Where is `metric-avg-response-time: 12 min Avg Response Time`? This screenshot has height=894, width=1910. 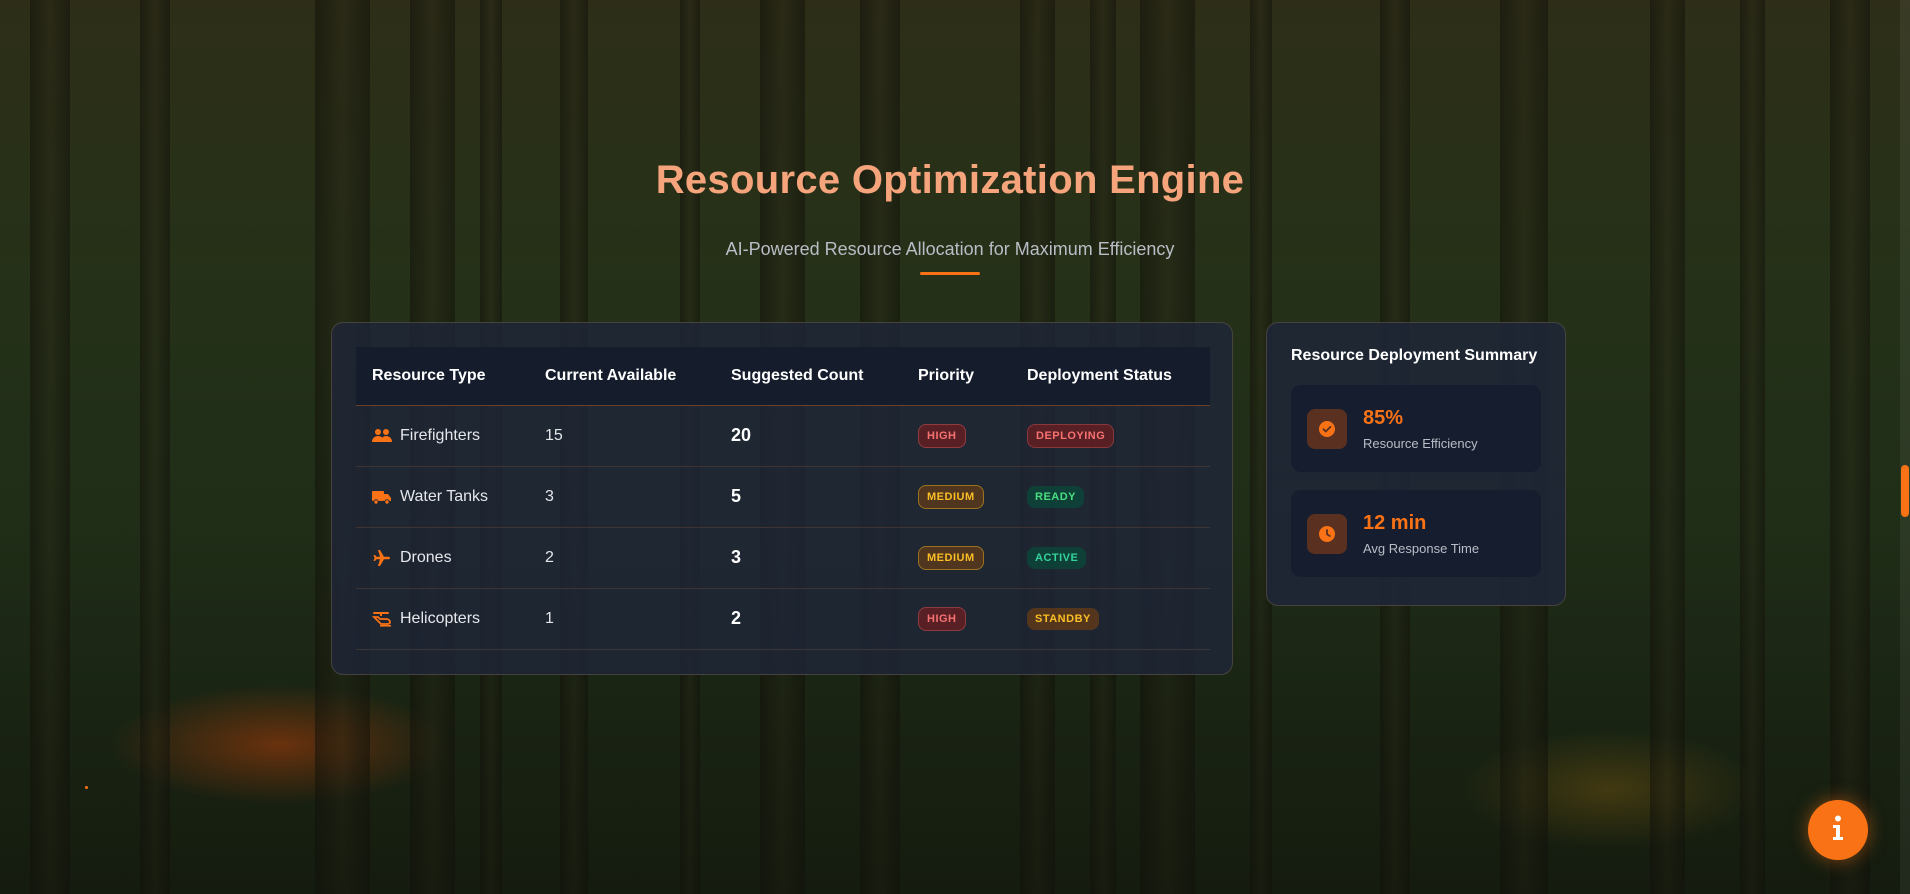
metric-avg-response-time: 12 min Avg Response Time is located at coordinates (1416, 533).